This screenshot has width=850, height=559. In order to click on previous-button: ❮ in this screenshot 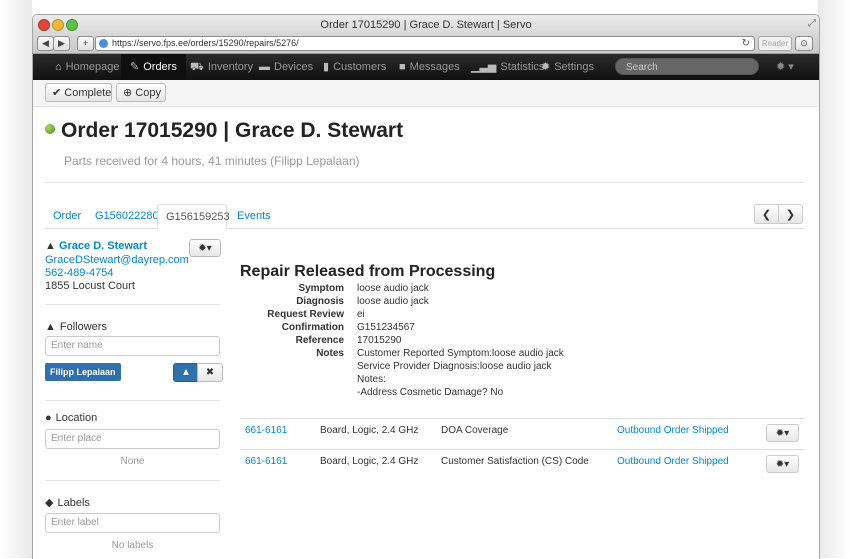, I will do `click(766, 214)`.